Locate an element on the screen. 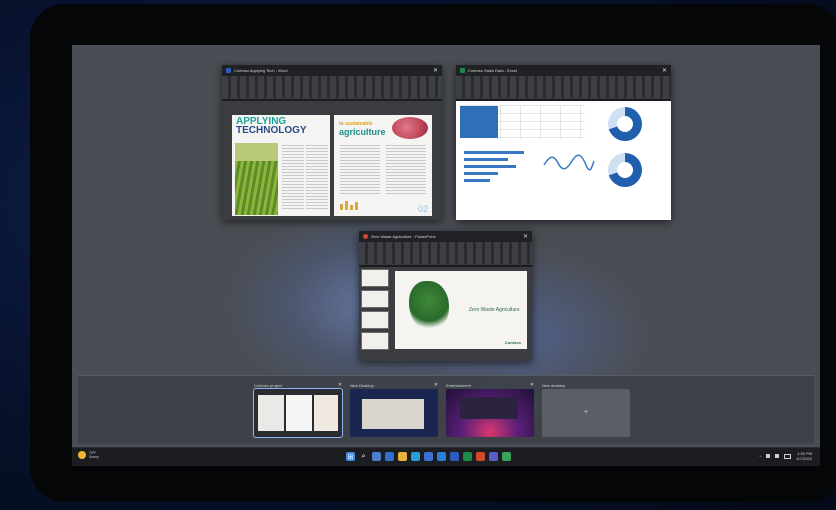 Image resolution: width=836 pixels, height=510 pixels. document-headline-right: to sustainable agriculture is located at coordinates (362, 128).